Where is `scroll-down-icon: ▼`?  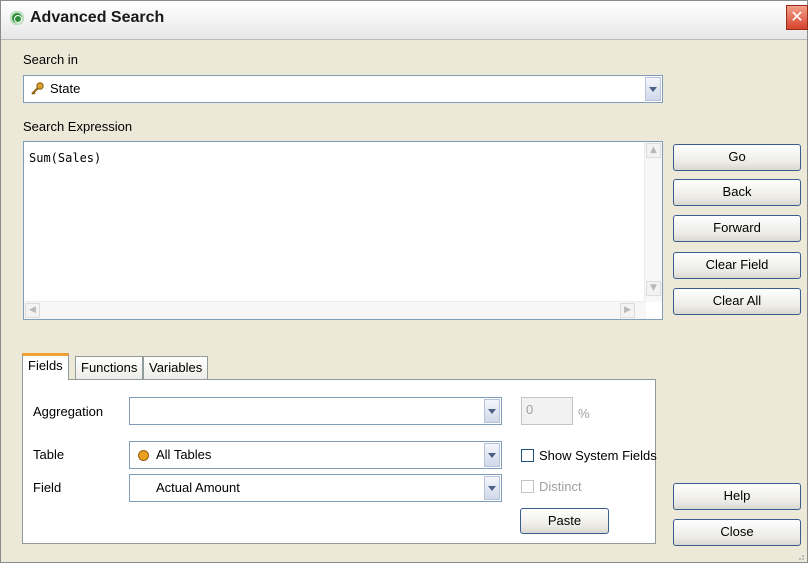 scroll-down-icon: ▼ is located at coordinates (653, 288).